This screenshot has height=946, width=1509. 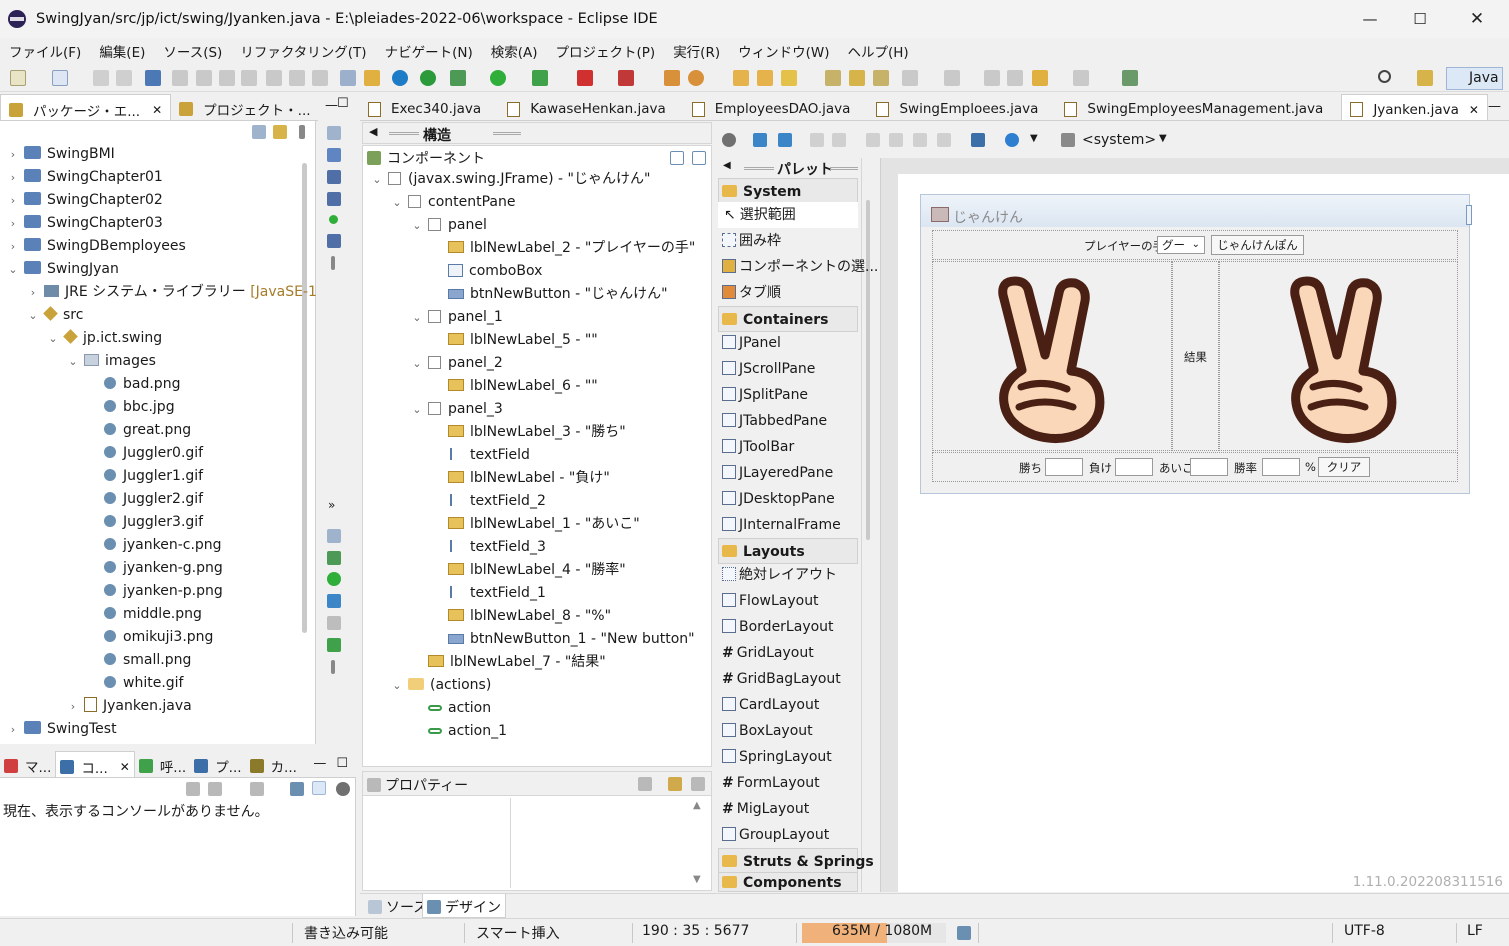 I want to click on tree-node: action_1, so click(x=467, y=731).